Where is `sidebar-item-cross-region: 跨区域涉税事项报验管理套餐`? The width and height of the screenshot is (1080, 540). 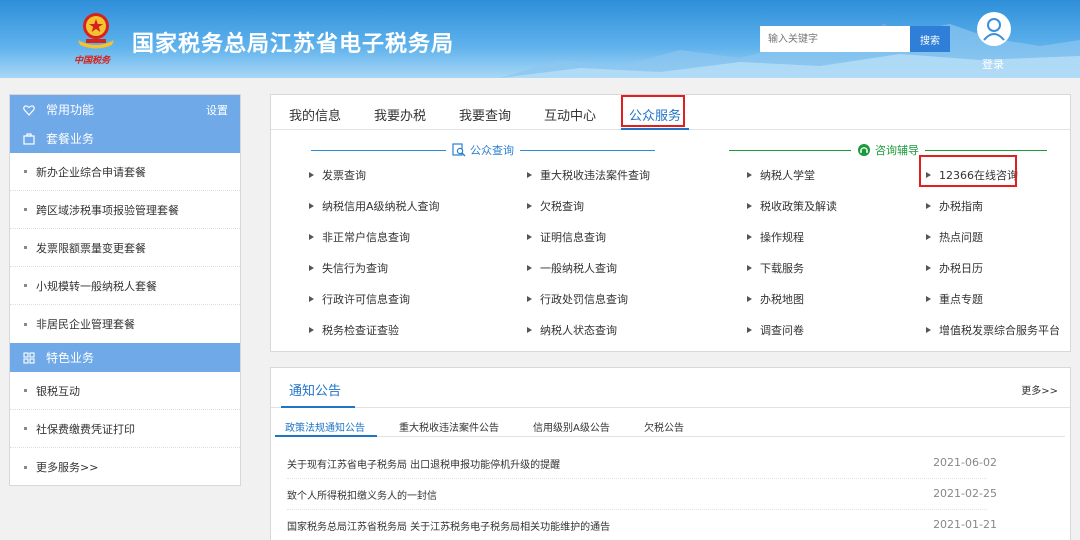 sidebar-item-cross-region: 跨区域涉税事项报验管理套餐 is located at coordinates (125, 210).